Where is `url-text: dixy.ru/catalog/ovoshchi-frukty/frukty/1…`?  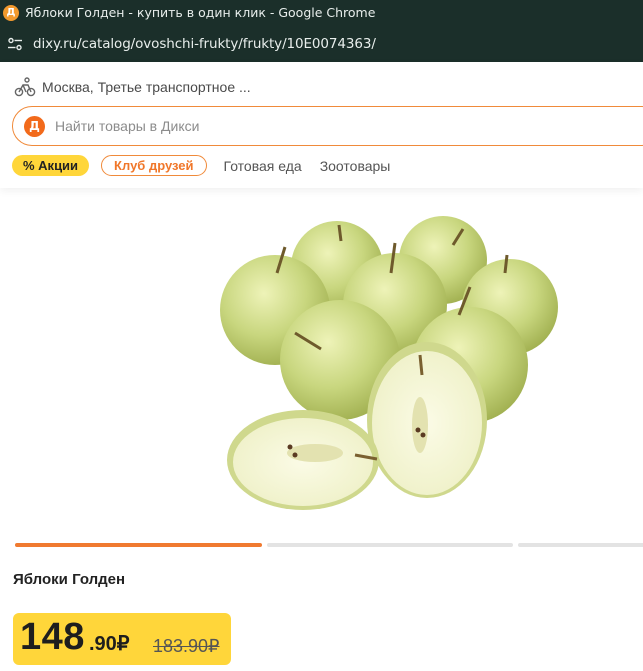
url-text: dixy.ru/catalog/ovoshchi-frukty/frukty/1… is located at coordinates (204, 44).